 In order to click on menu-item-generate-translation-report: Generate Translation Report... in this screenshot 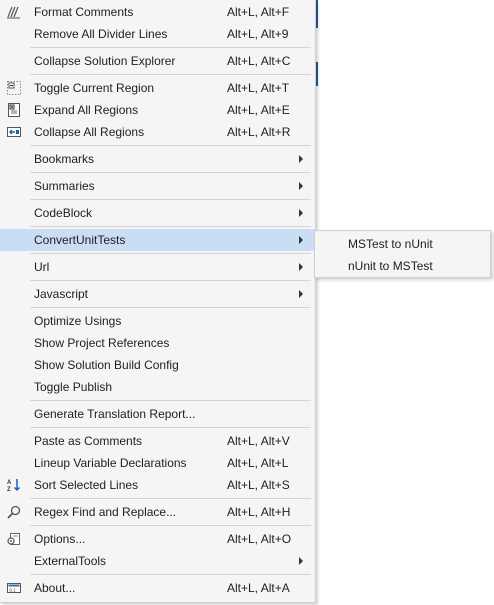, I will do `click(157, 414)`.